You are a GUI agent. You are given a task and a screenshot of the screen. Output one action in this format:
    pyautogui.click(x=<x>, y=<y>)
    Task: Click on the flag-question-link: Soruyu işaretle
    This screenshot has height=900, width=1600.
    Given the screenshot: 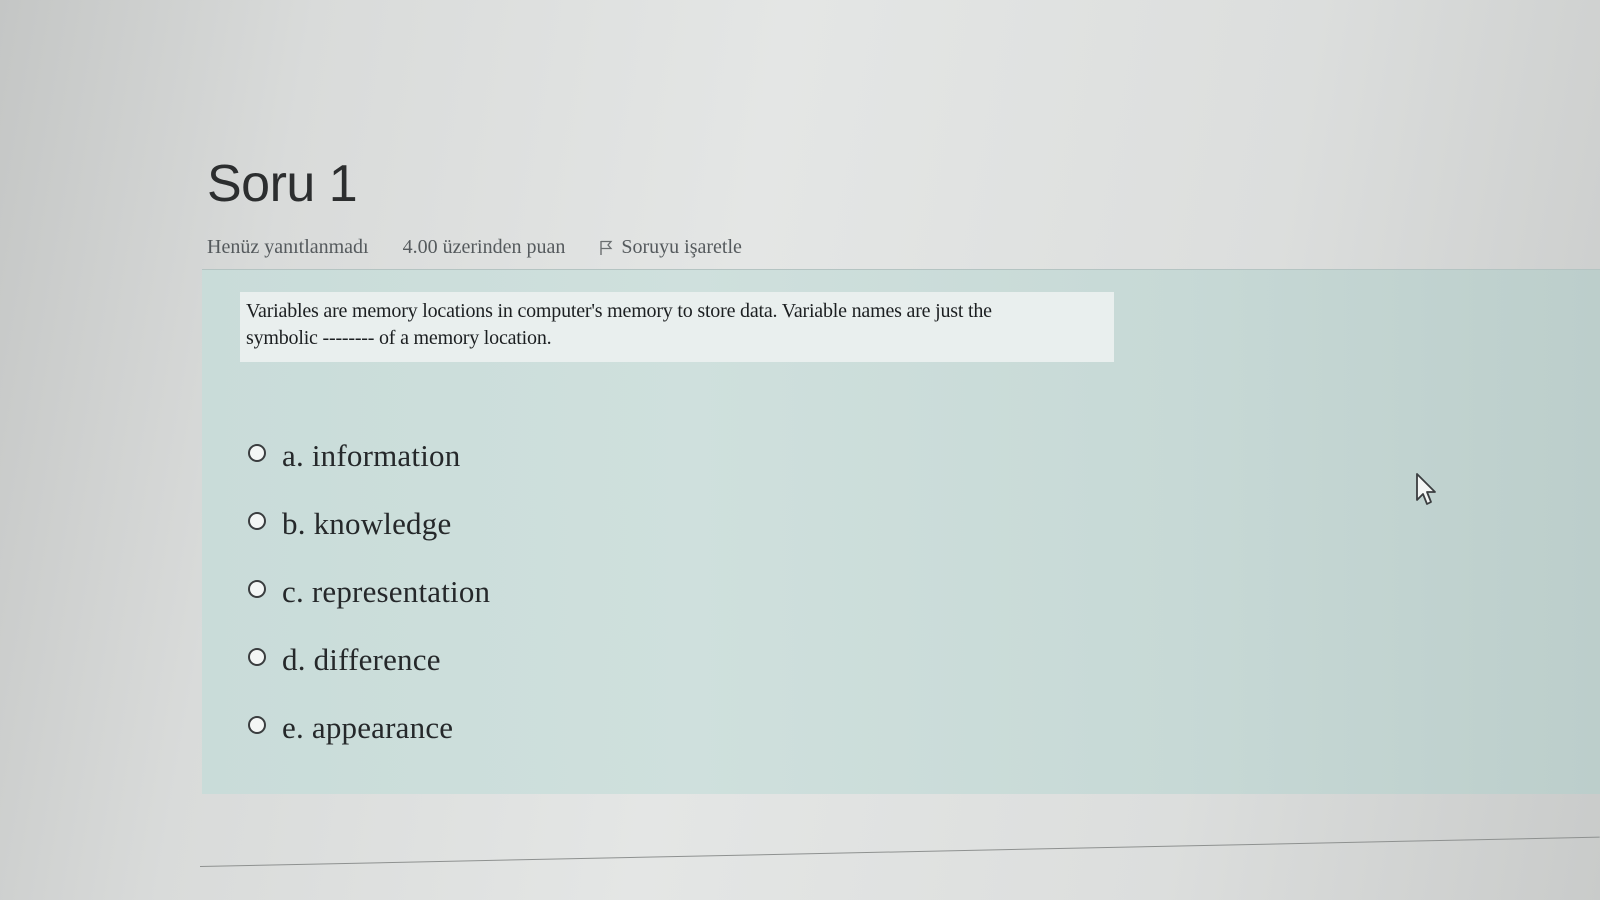 What is the action you would take?
    pyautogui.click(x=670, y=247)
    